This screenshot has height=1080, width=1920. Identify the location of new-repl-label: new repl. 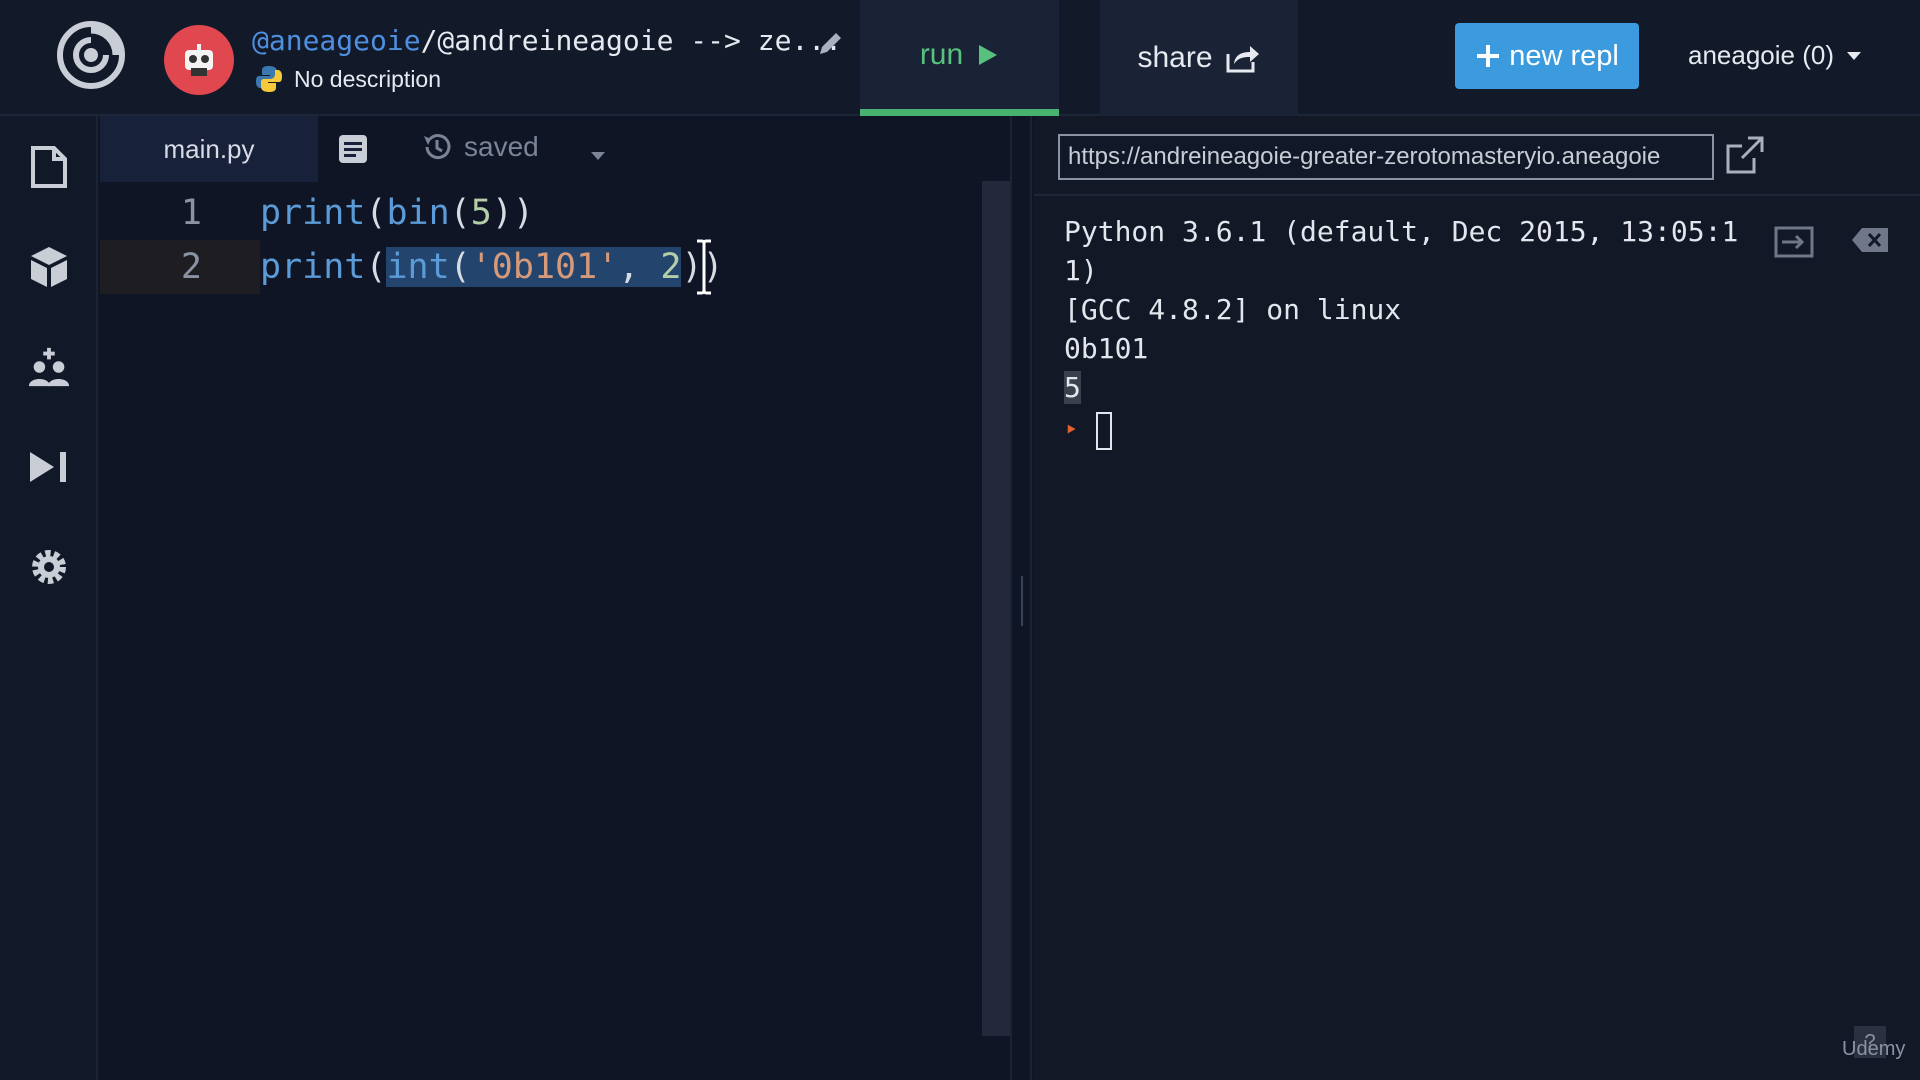
(1564, 55).